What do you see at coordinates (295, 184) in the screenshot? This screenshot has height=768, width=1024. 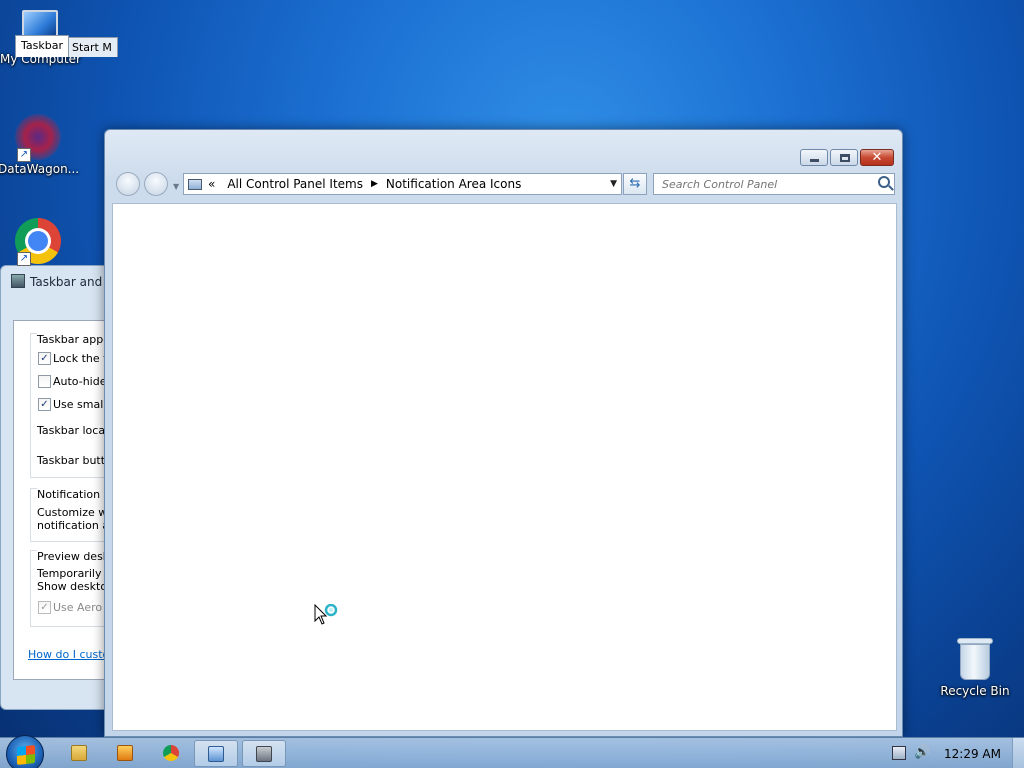 I see `breadcrumb-all-control-panel-items: All Control Panel Items` at bounding box center [295, 184].